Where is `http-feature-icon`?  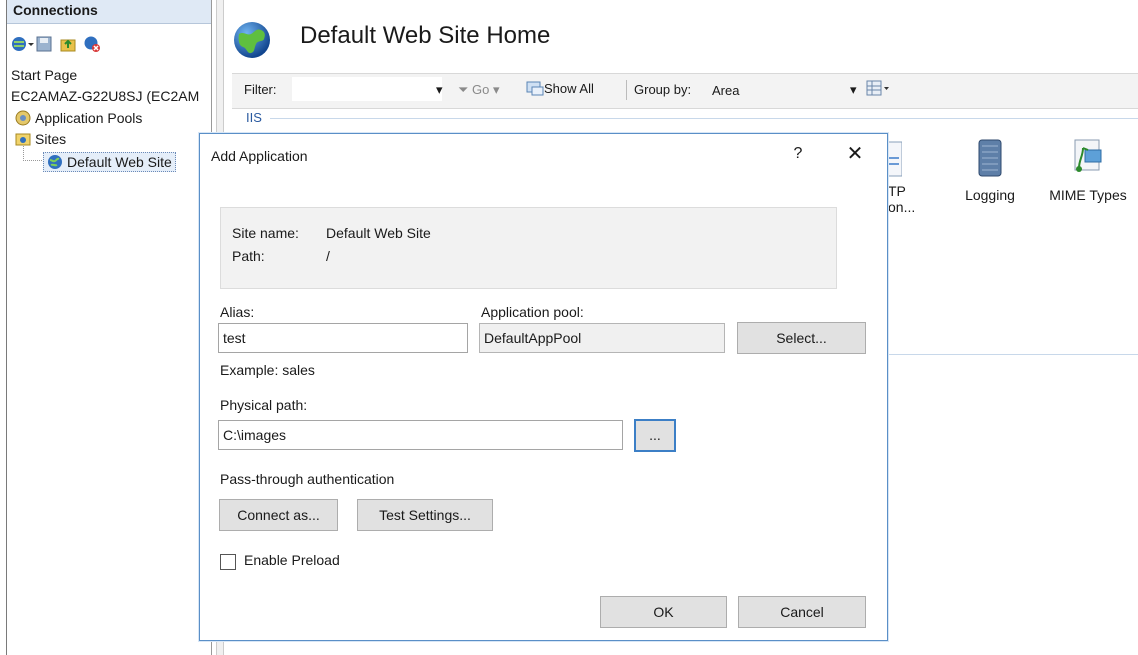
http-feature-icon is located at coordinates (894, 161).